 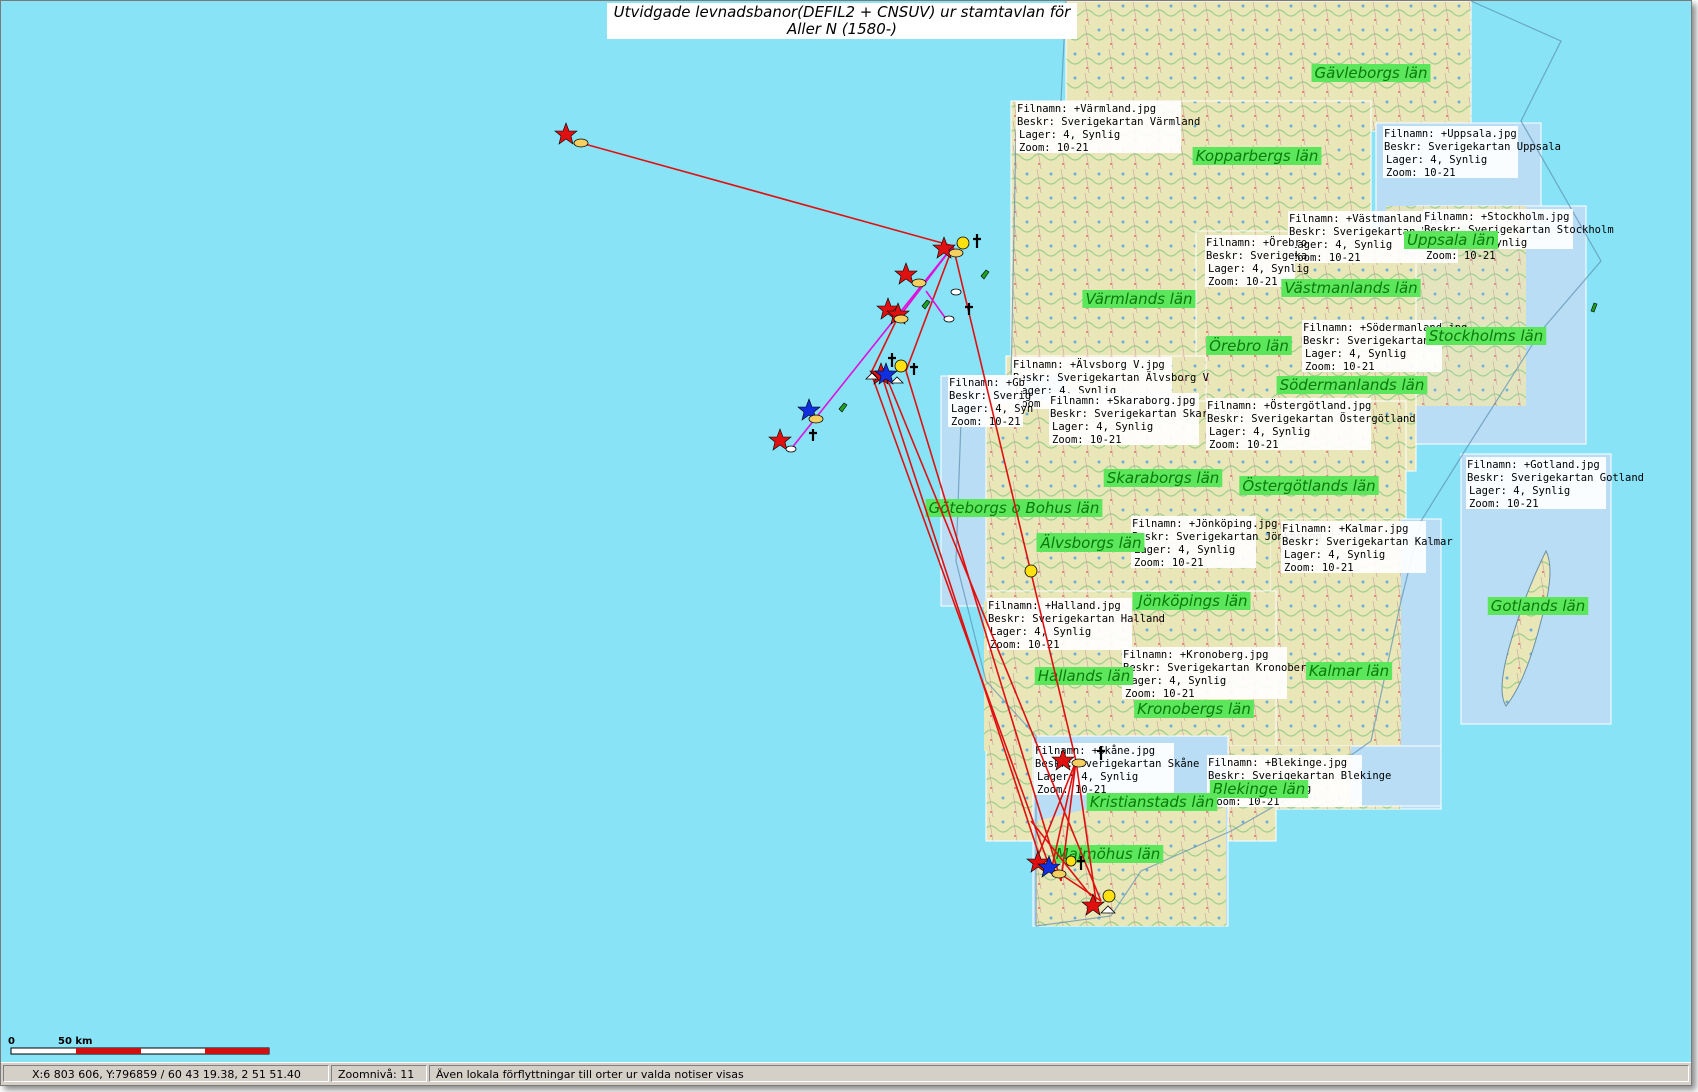 I want to click on map-sheet-file: Filnamn: +Skaraborg.jpg, so click(x=1122, y=401).